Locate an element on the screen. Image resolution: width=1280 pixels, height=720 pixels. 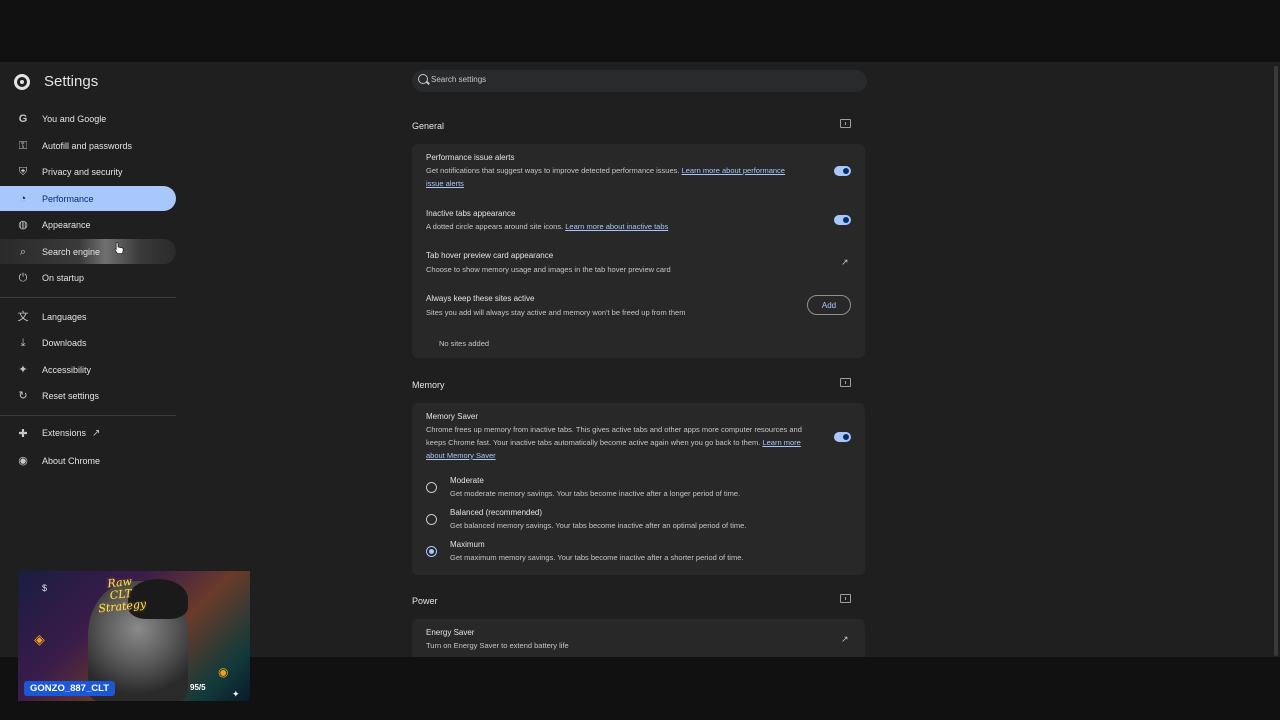
dollar-icon: $ is located at coordinates (45, 588).